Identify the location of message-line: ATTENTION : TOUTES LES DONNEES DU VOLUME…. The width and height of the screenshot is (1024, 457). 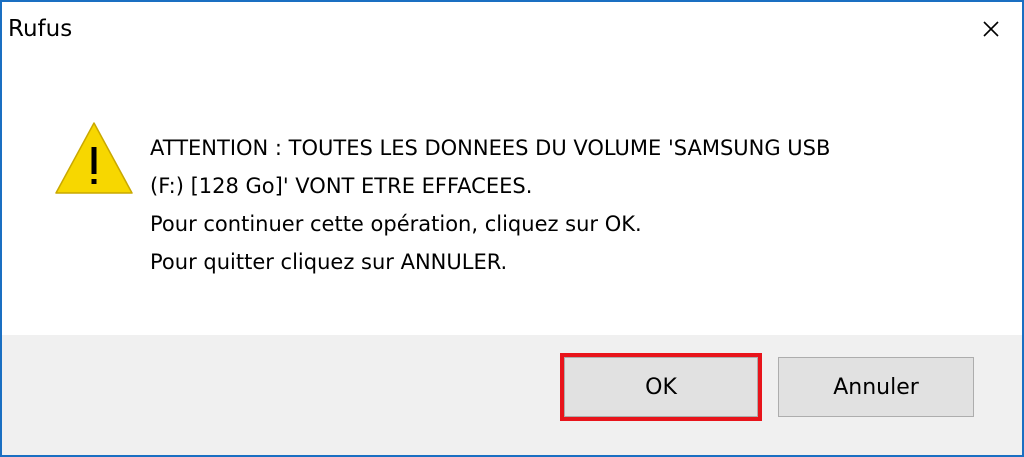
(490, 148).